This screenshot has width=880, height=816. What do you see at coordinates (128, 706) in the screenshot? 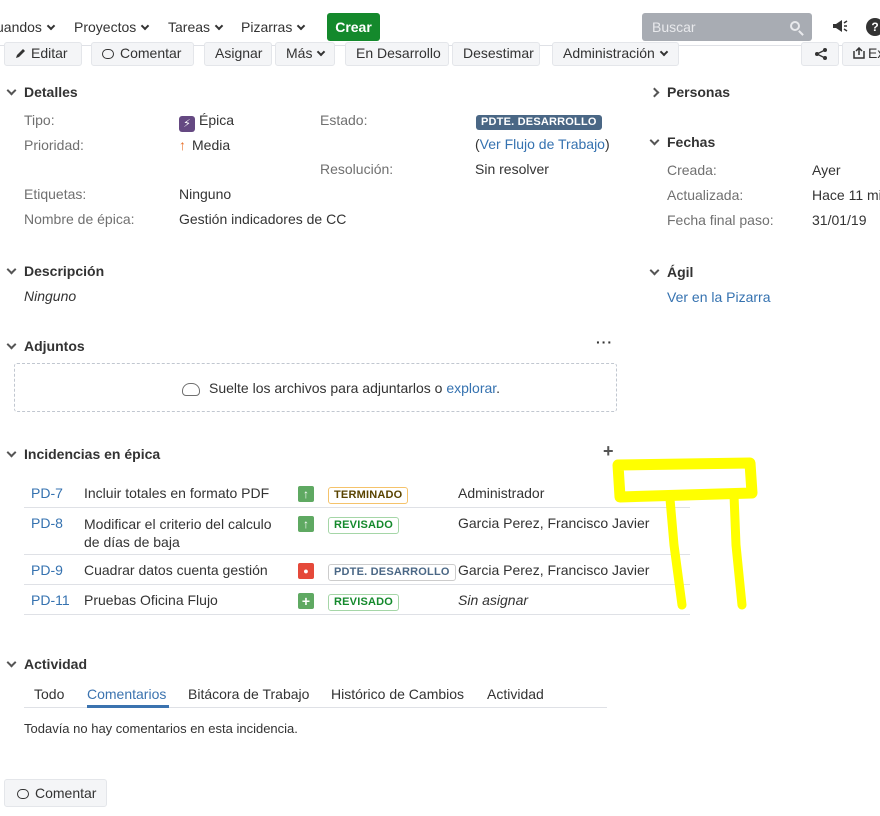
I see `active-tab-underline` at bounding box center [128, 706].